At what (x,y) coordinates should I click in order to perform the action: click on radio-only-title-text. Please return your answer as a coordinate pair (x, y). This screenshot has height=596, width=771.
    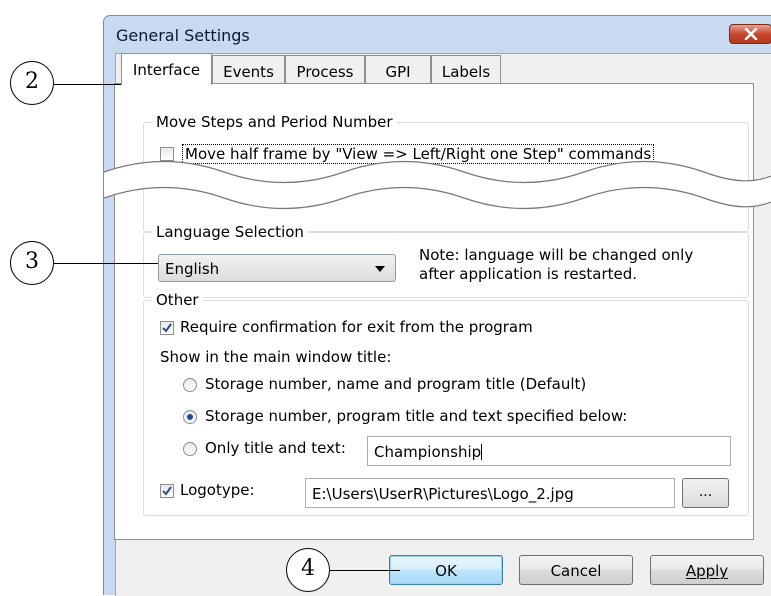
    Looking at the image, I should click on (190, 449).